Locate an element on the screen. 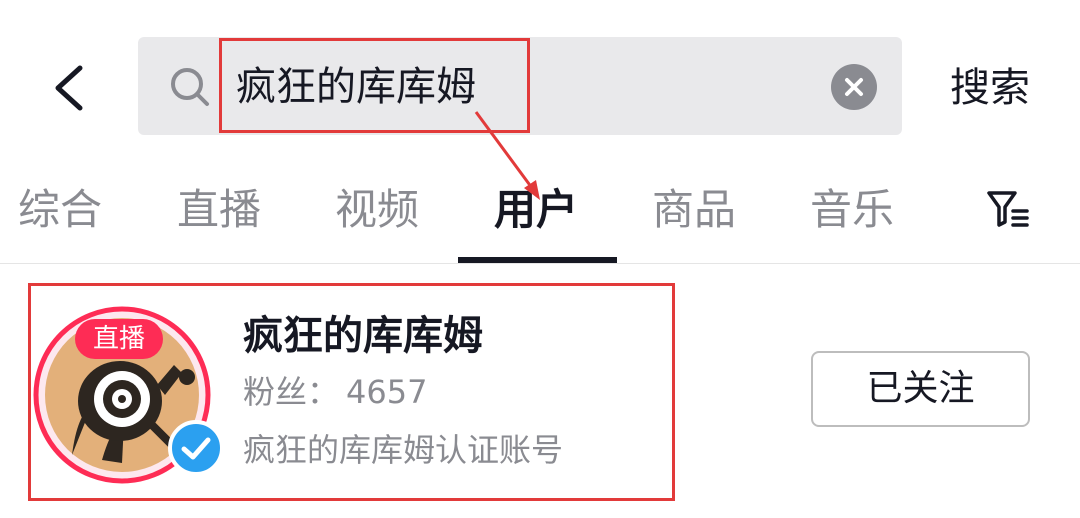  tab-comprehensive: 综合 is located at coordinates (60, 210).